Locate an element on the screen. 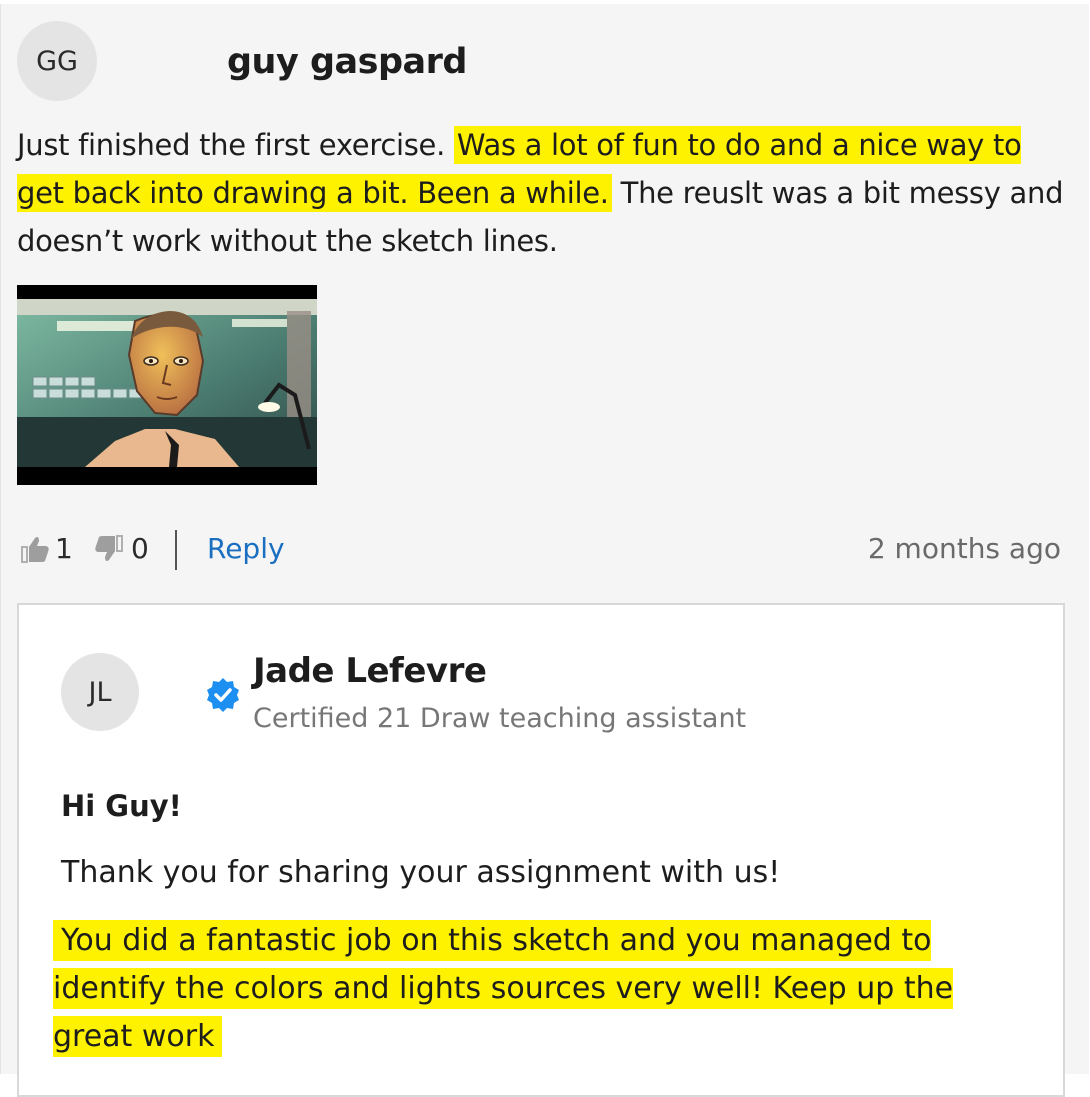 The height and width of the screenshot is (1097, 1090). avatar: GG is located at coordinates (57, 61).